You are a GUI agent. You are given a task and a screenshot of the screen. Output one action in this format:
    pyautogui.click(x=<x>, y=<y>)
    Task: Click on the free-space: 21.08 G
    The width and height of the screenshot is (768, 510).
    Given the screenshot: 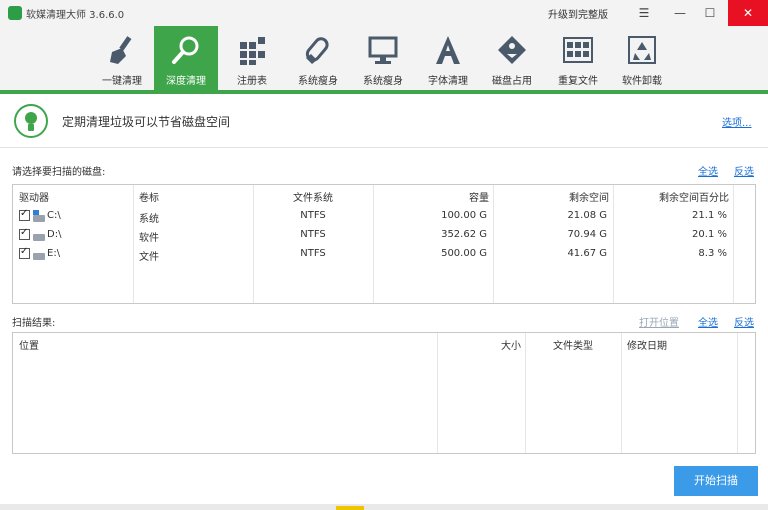 What is the action you would take?
    pyautogui.click(x=587, y=215)
    